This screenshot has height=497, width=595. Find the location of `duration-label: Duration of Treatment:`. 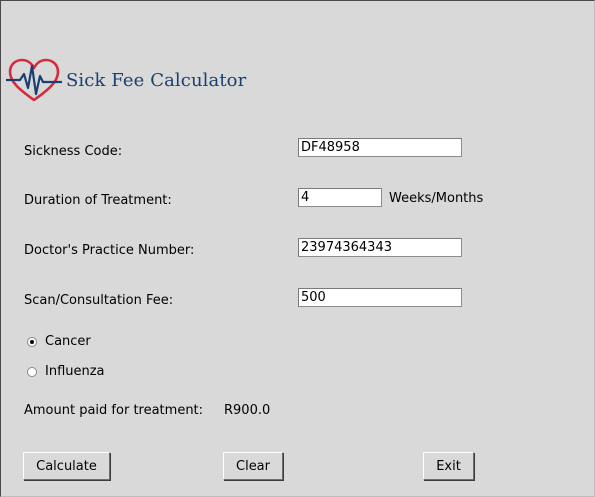

duration-label: Duration of Treatment: is located at coordinates (98, 200).